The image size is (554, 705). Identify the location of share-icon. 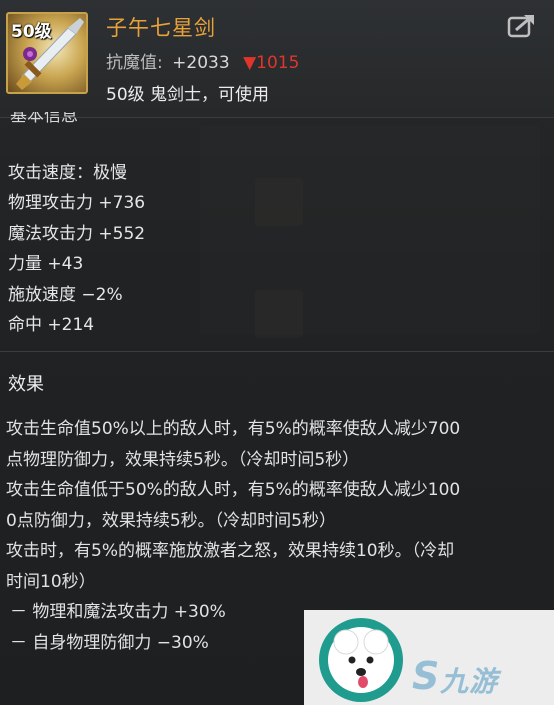
(520, 26).